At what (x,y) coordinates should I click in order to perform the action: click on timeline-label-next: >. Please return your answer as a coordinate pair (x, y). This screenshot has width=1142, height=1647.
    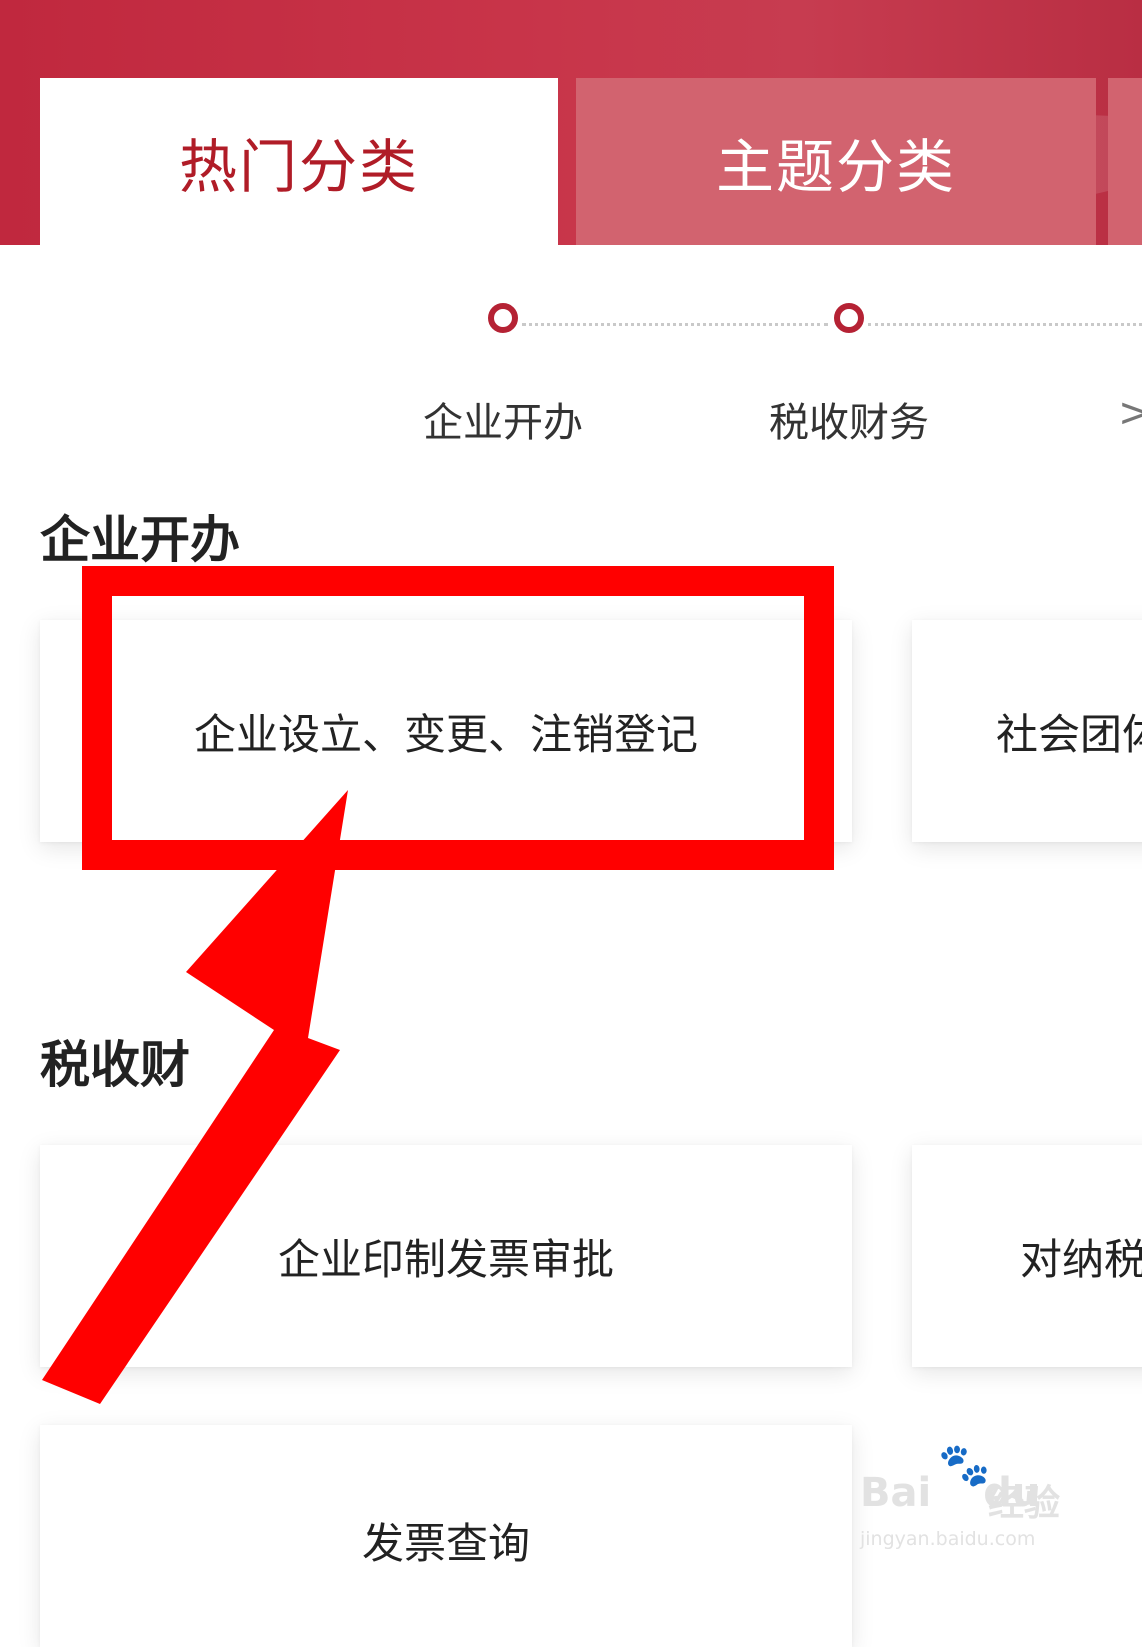
    Looking at the image, I should click on (1130, 413).